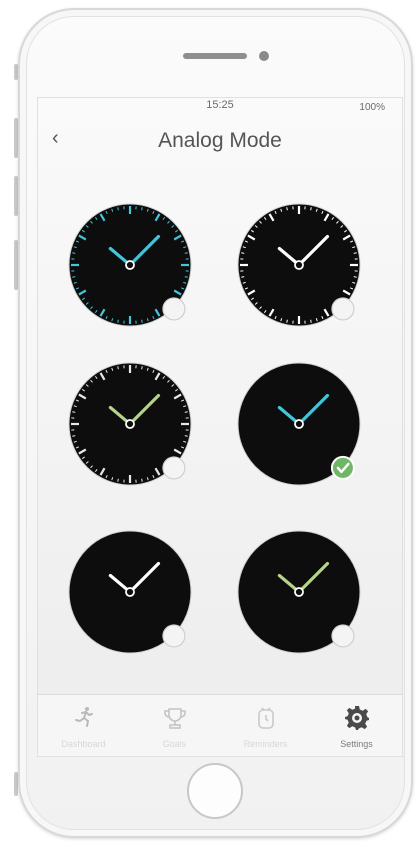  I want to click on earpiece-speaker, so click(215, 56).